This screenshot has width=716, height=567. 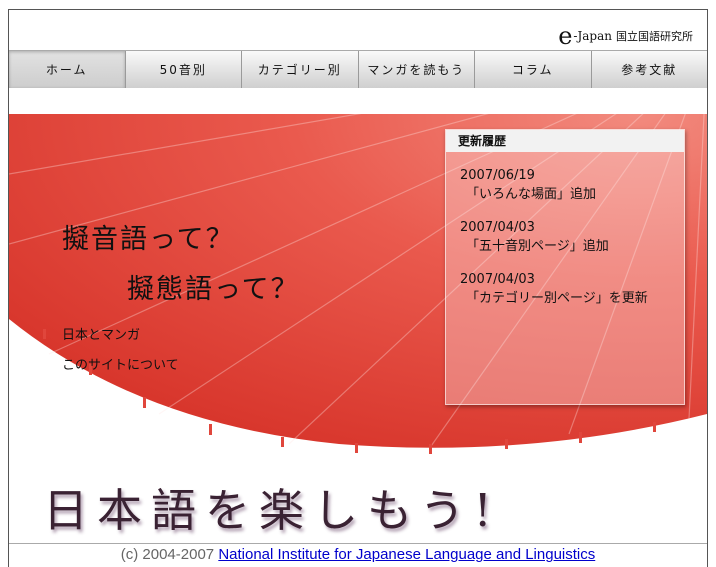 I want to click on main-nav: ホーム 50音別 カテゴリー別 マンガを読もう コラム 参考文献, so click(x=358, y=69).